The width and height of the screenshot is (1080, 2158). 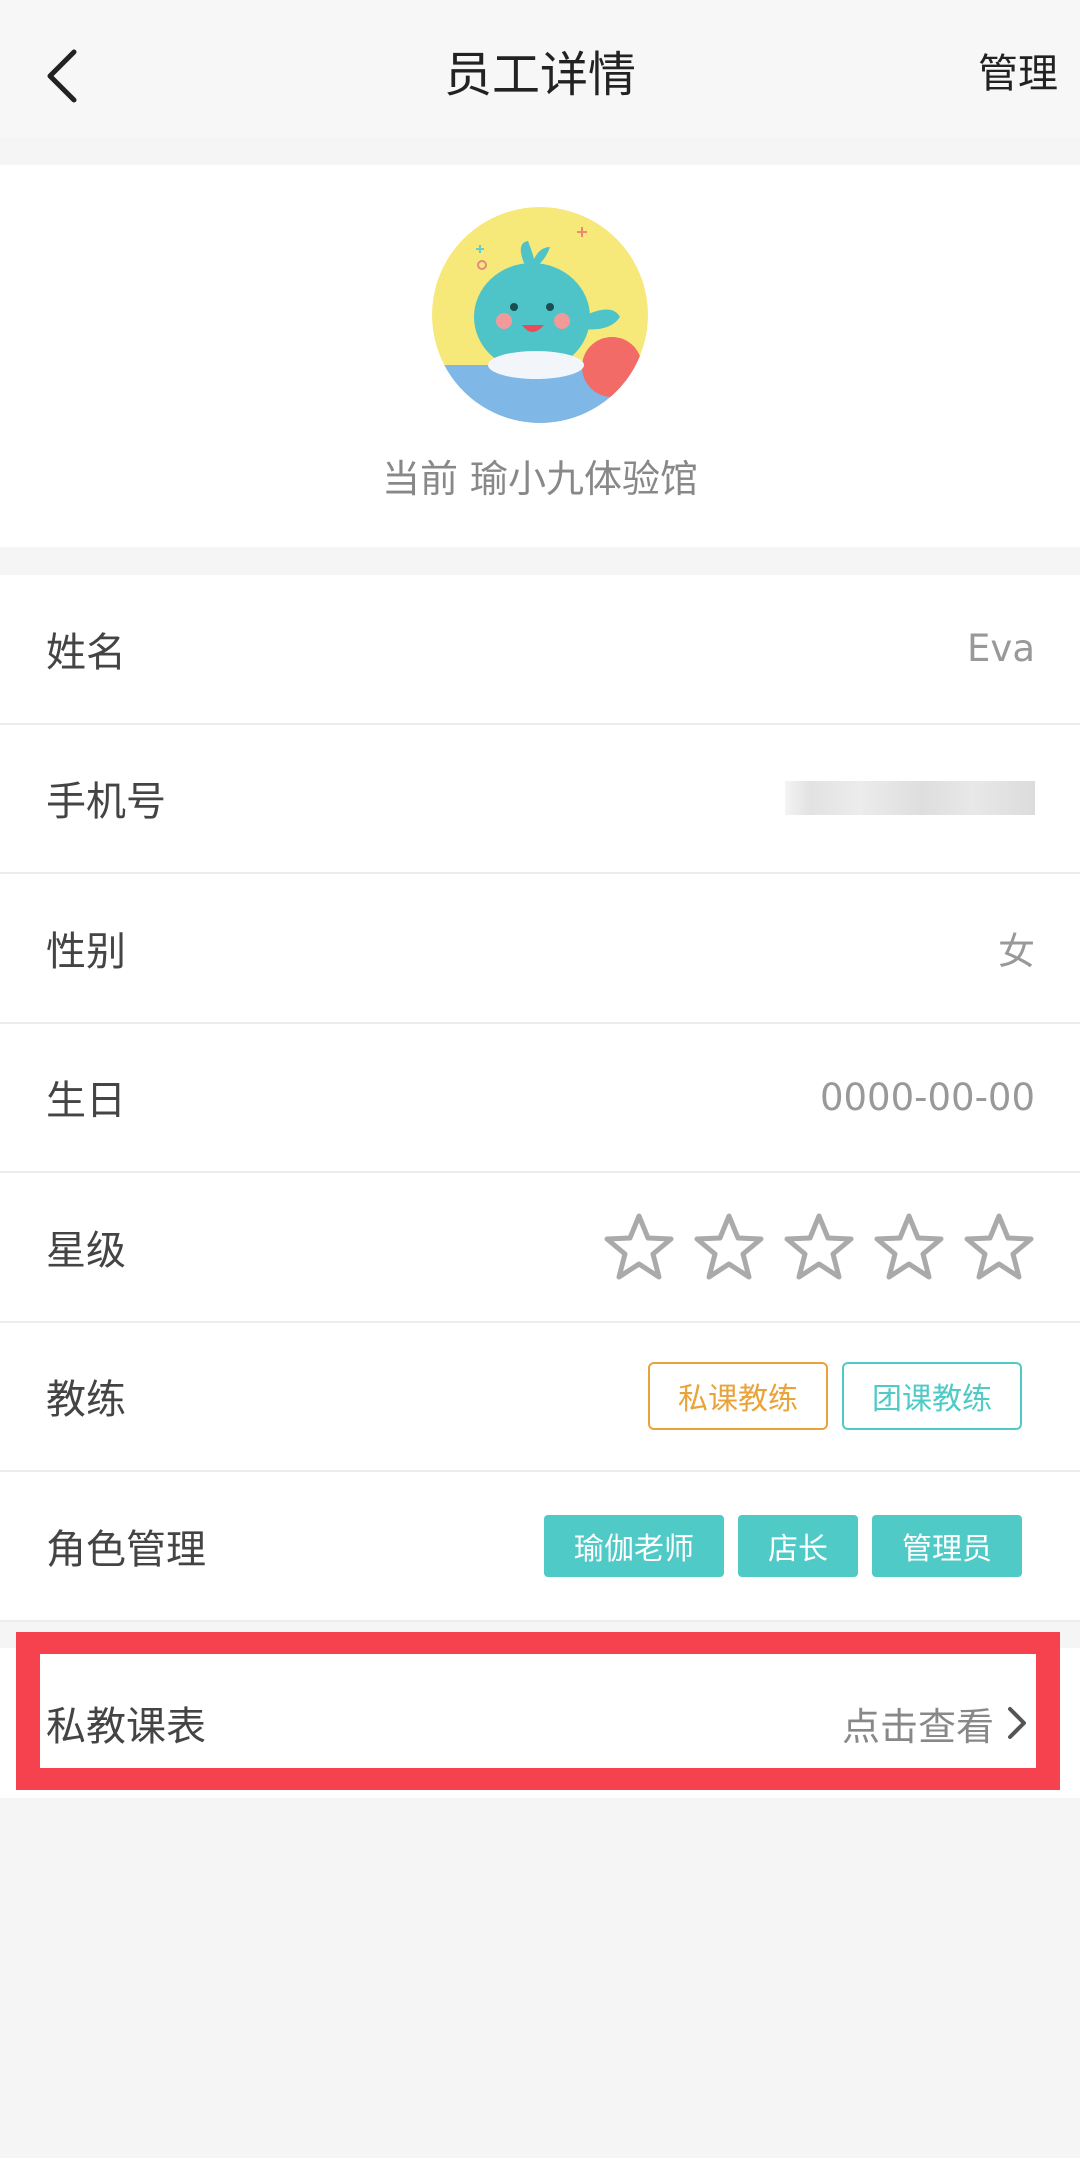 I want to click on rating-row: 星级, so click(x=540, y=1248).